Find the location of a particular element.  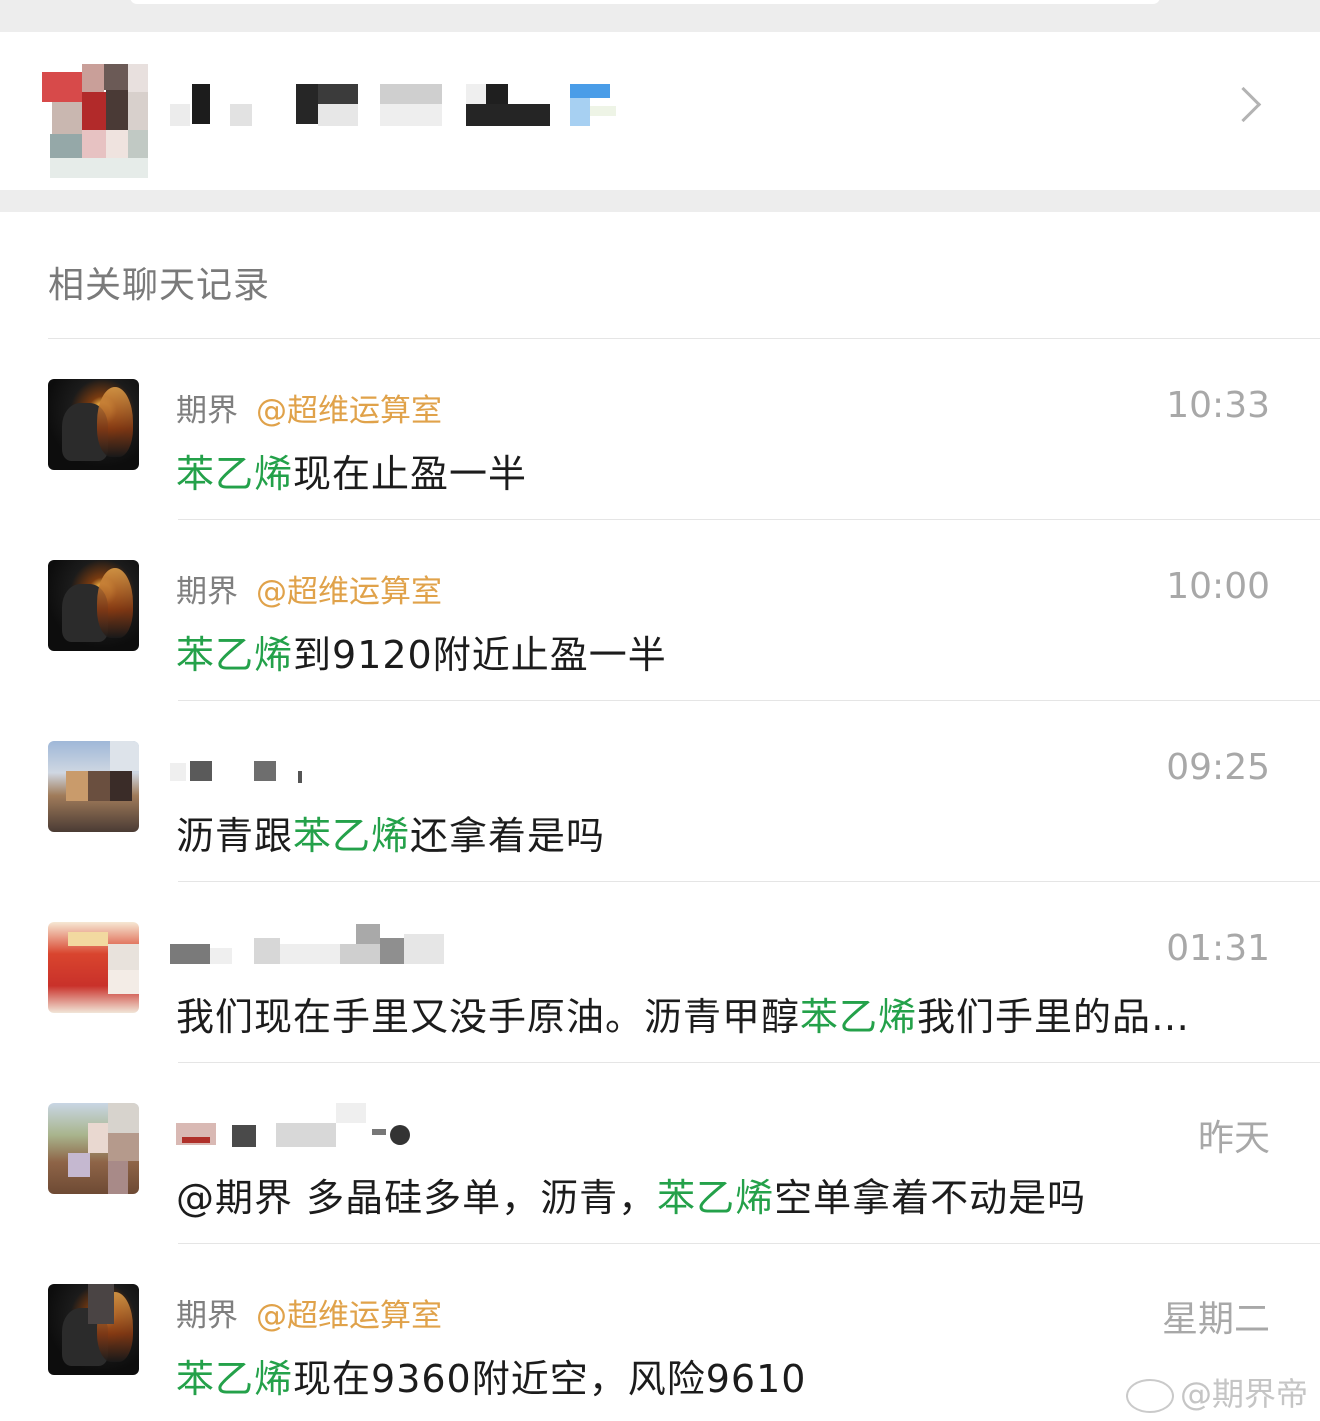

message-time: 10:00 is located at coordinates (1218, 586).